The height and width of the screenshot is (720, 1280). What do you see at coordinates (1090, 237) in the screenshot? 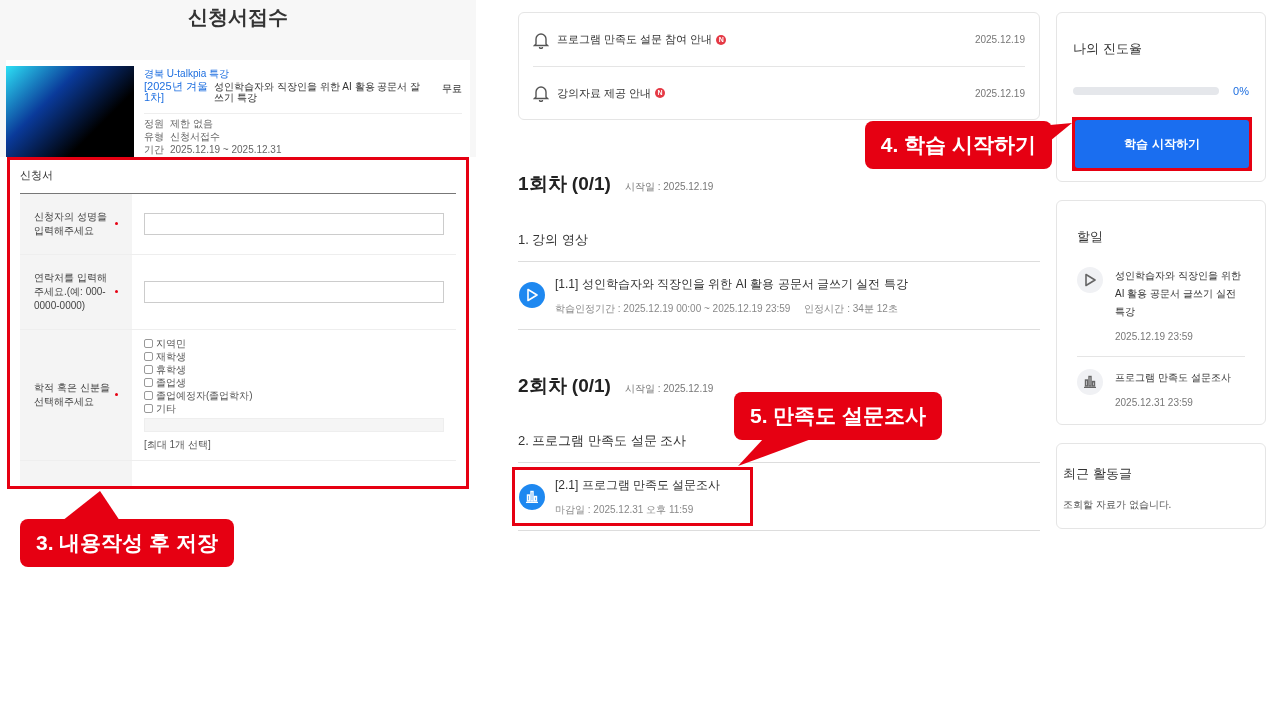
I see `card-title: 할일` at bounding box center [1090, 237].